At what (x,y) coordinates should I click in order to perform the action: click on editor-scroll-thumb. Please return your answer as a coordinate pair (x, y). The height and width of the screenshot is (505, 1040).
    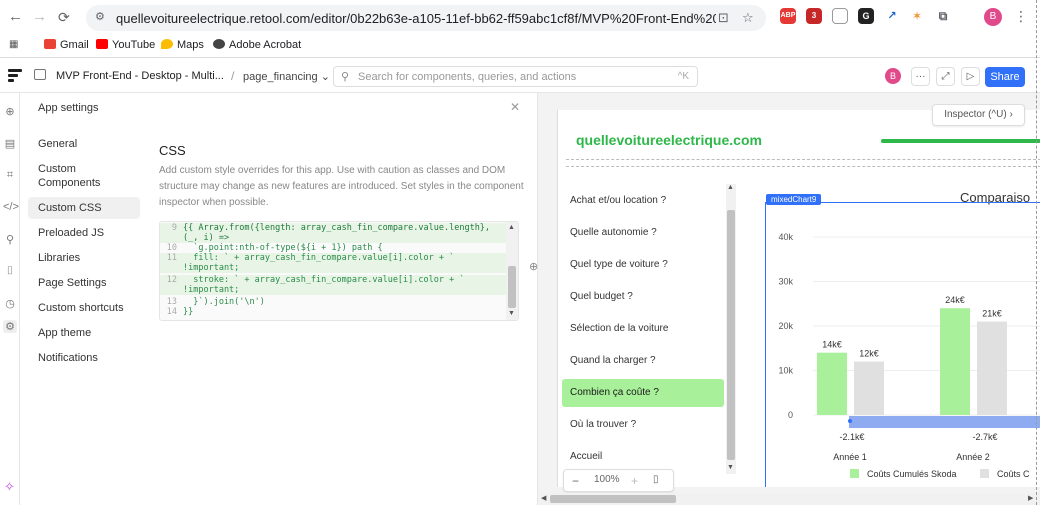
    Looking at the image, I should click on (512, 287).